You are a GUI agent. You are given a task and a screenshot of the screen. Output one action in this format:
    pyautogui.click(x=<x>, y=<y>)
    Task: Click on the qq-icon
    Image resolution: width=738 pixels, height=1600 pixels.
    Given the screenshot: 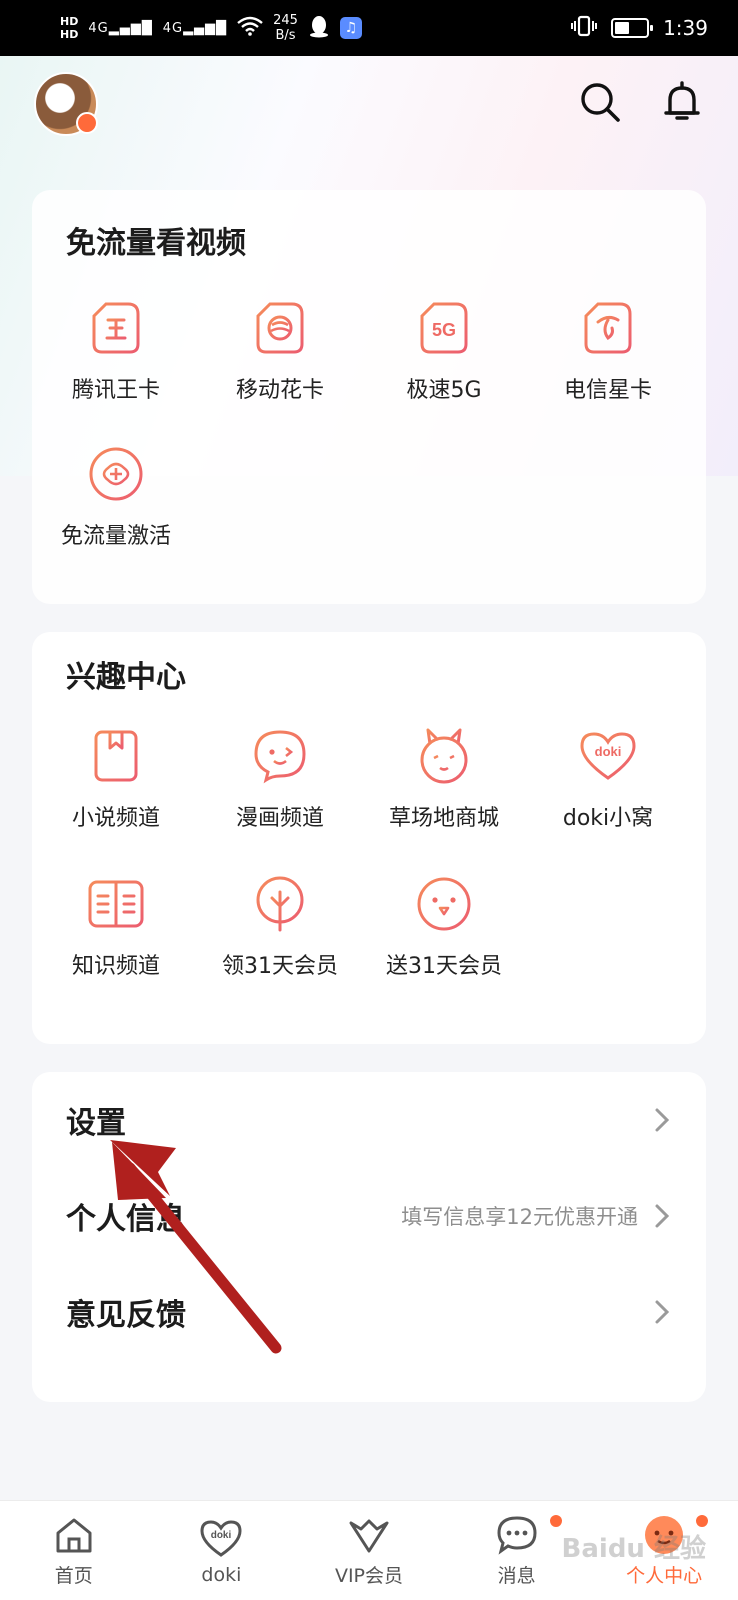 What is the action you would take?
    pyautogui.click(x=319, y=28)
    